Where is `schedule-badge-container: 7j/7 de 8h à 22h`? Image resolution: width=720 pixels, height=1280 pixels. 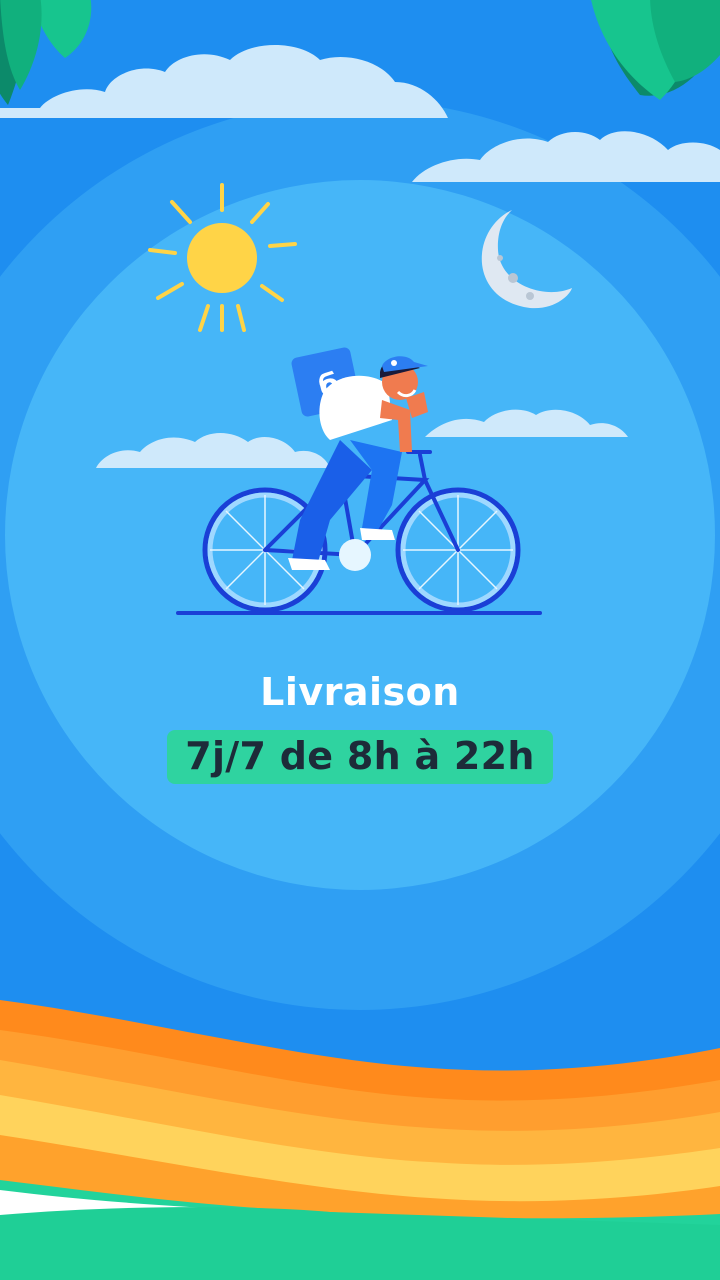
schedule-badge-container: 7j/7 de 8h à 22h is located at coordinates (360, 757).